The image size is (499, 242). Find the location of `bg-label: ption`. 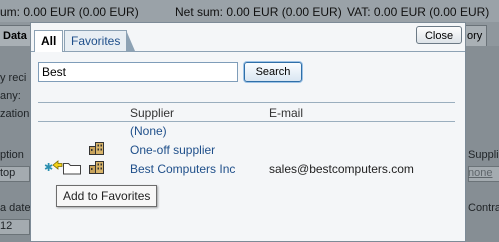

bg-label: ption is located at coordinates (12, 155).